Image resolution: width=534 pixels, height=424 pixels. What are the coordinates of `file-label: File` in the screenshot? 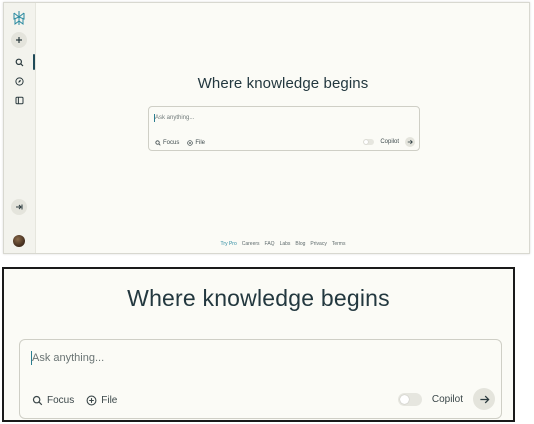 It's located at (200, 143).